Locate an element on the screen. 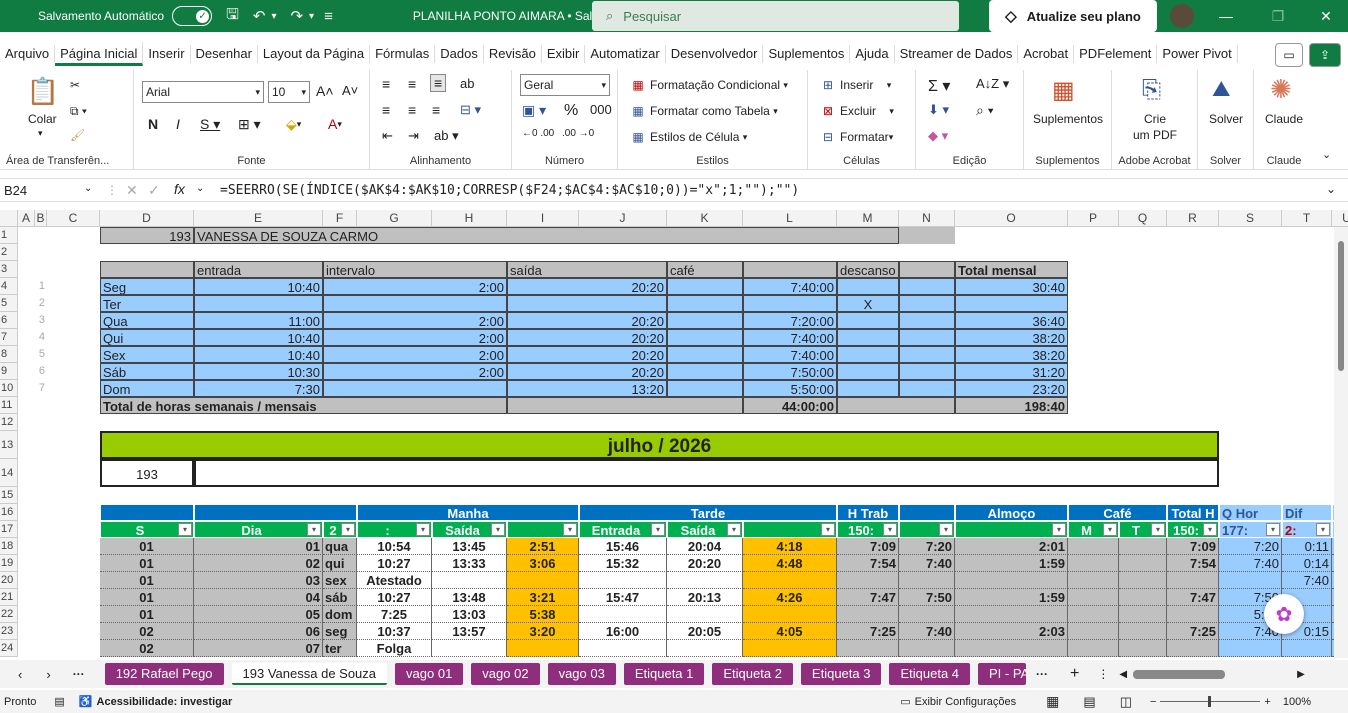  cell-dif: 0:11 is located at coordinates (1307, 546).